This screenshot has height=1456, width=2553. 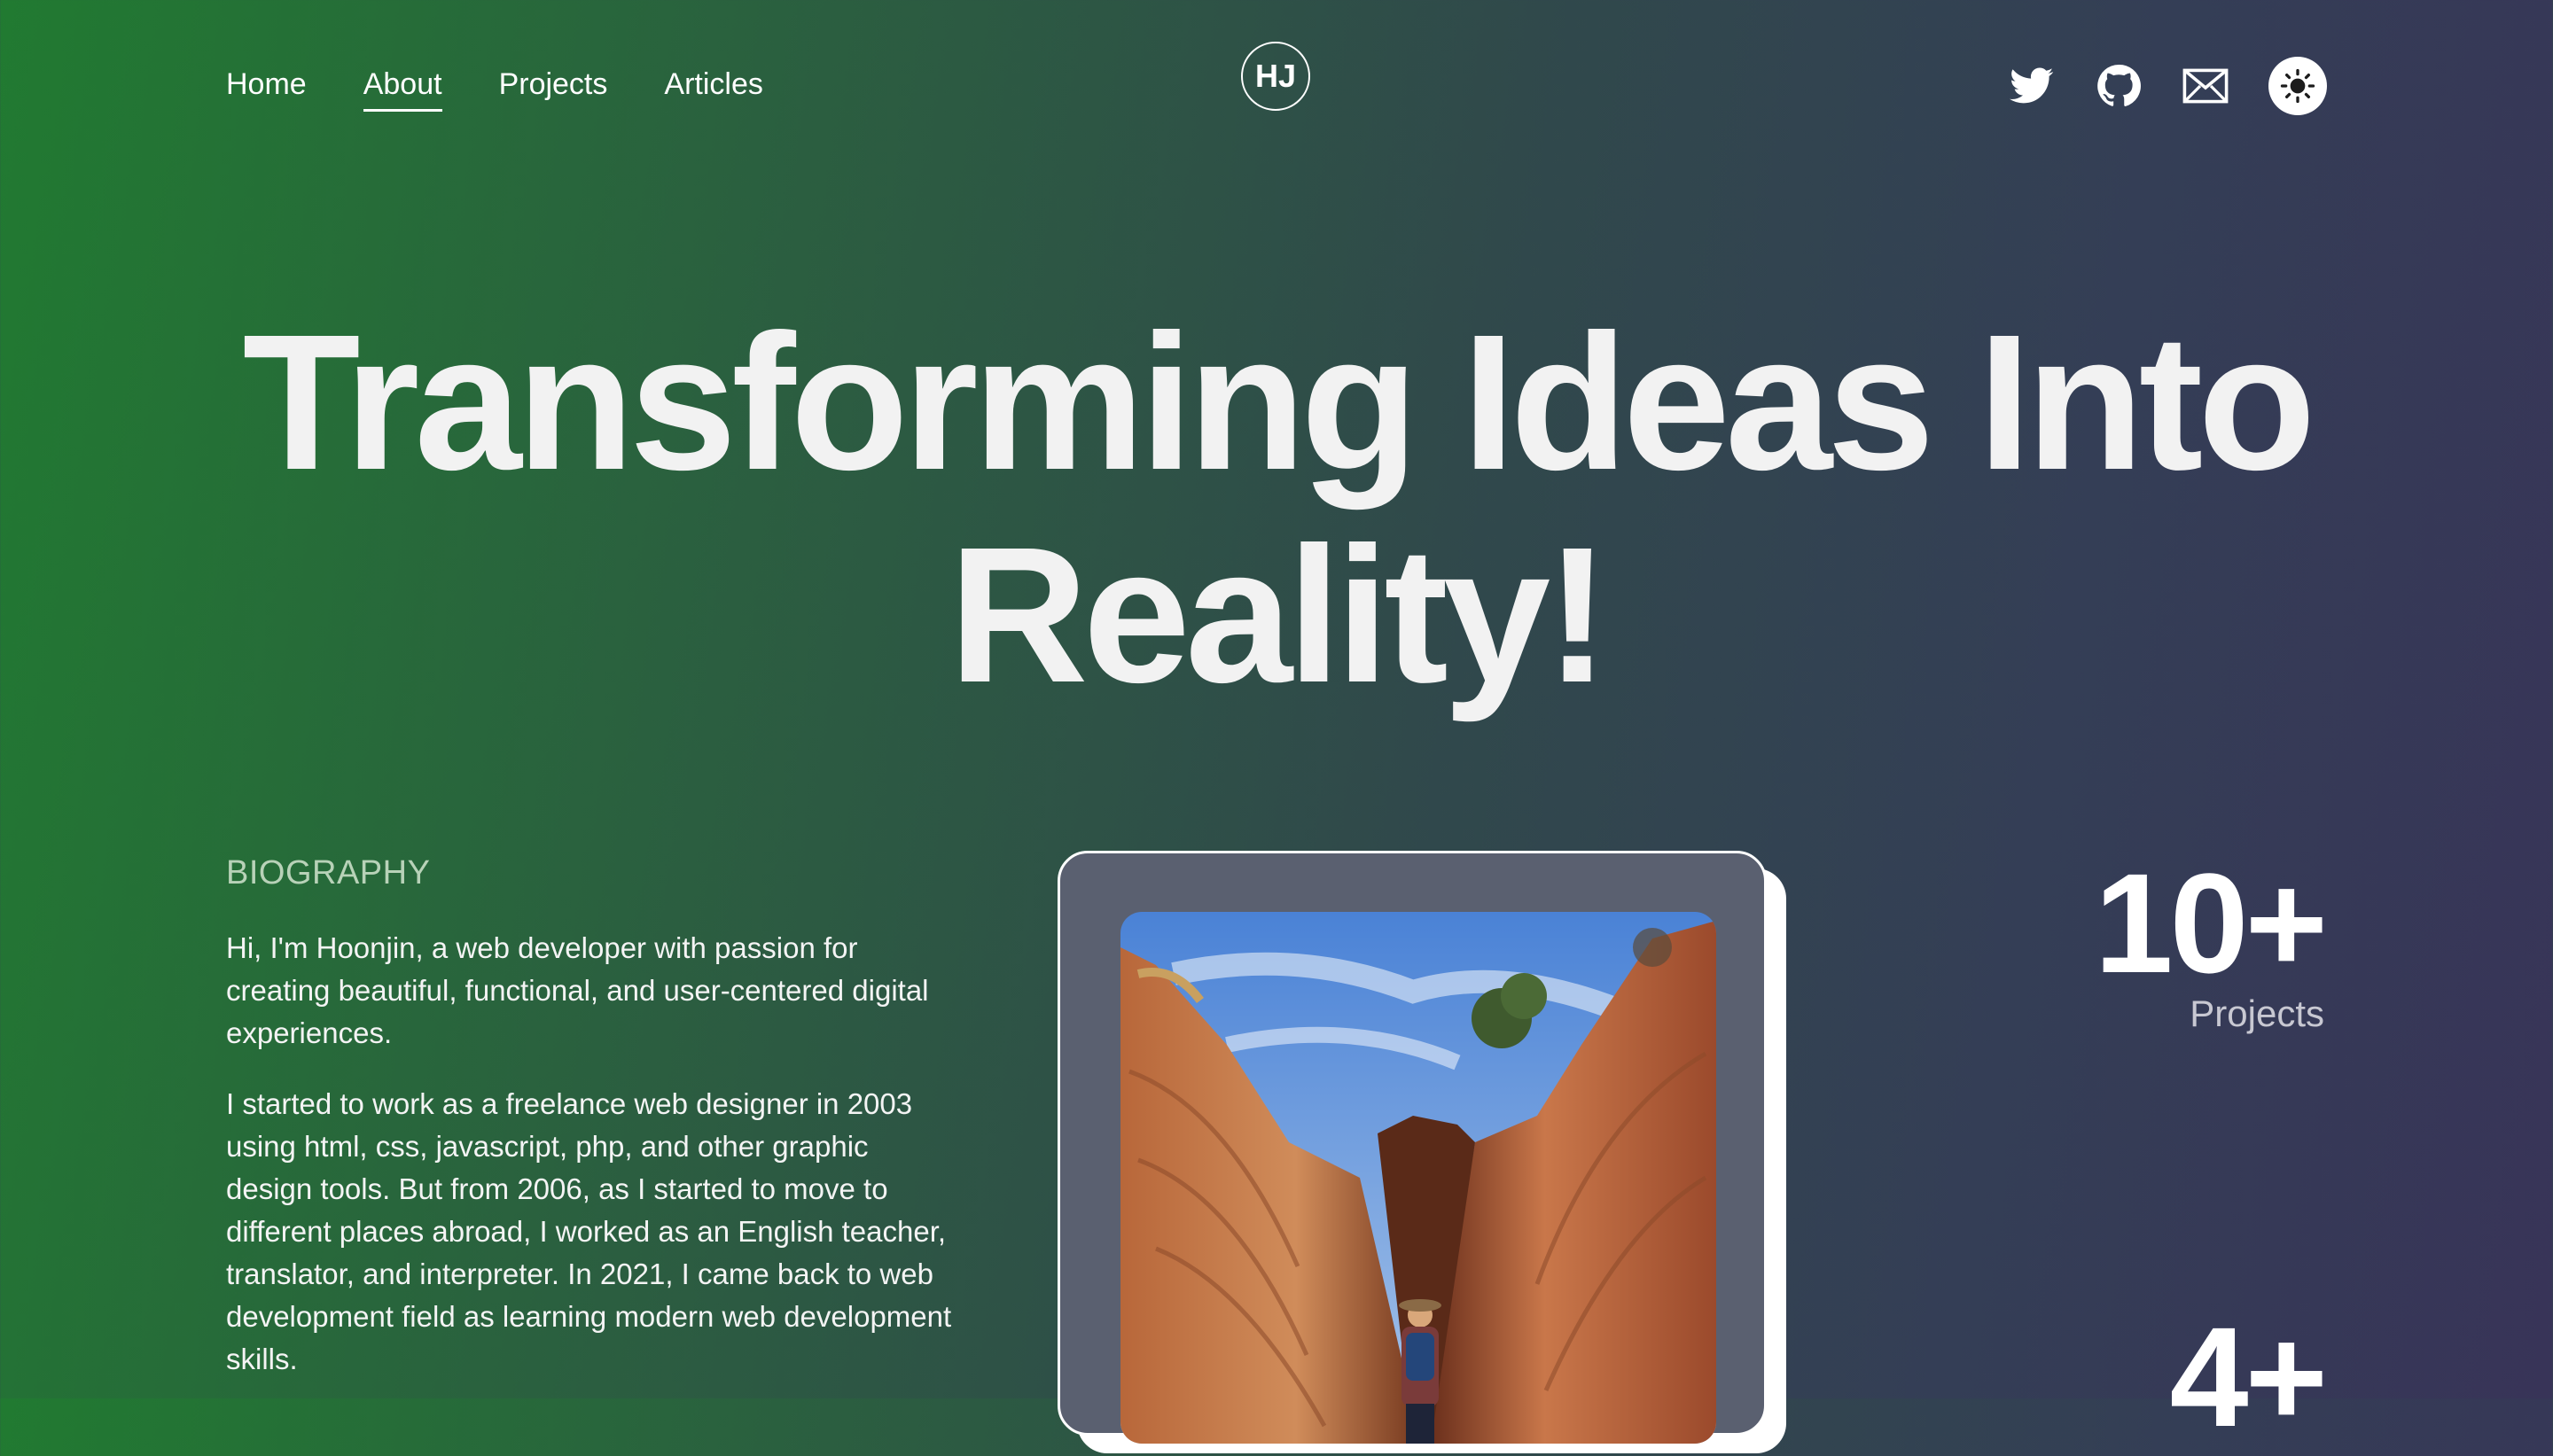 What do you see at coordinates (1275, 76) in the screenshot?
I see `site-logo: HJ` at bounding box center [1275, 76].